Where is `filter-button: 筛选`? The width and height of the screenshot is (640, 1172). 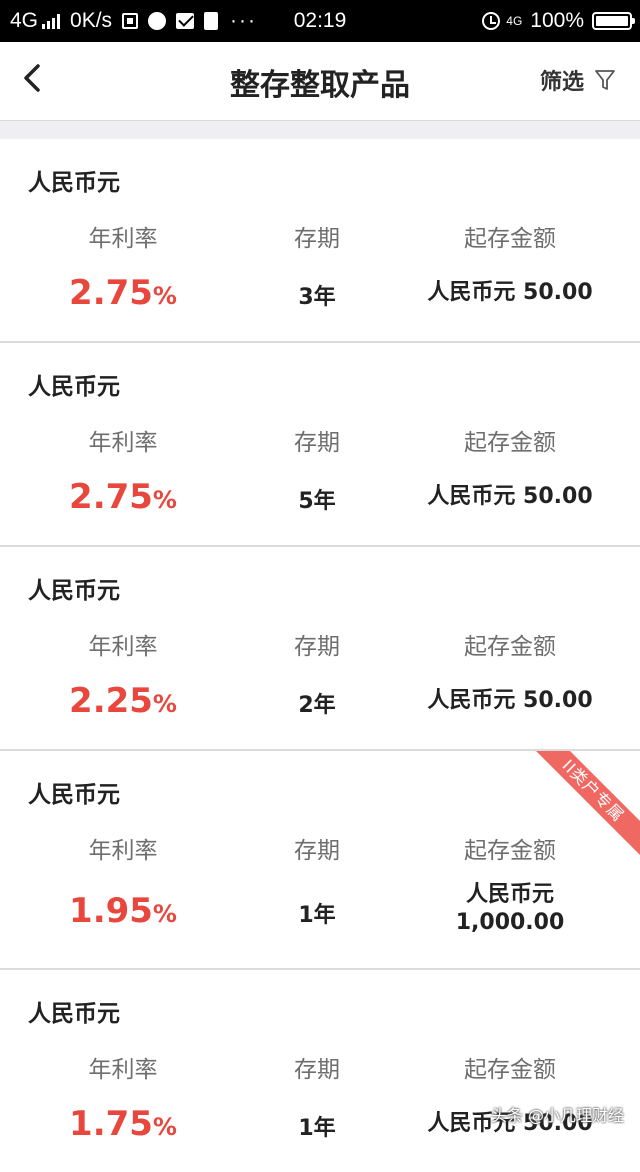 filter-button: 筛选 is located at coordinates (578, 80).